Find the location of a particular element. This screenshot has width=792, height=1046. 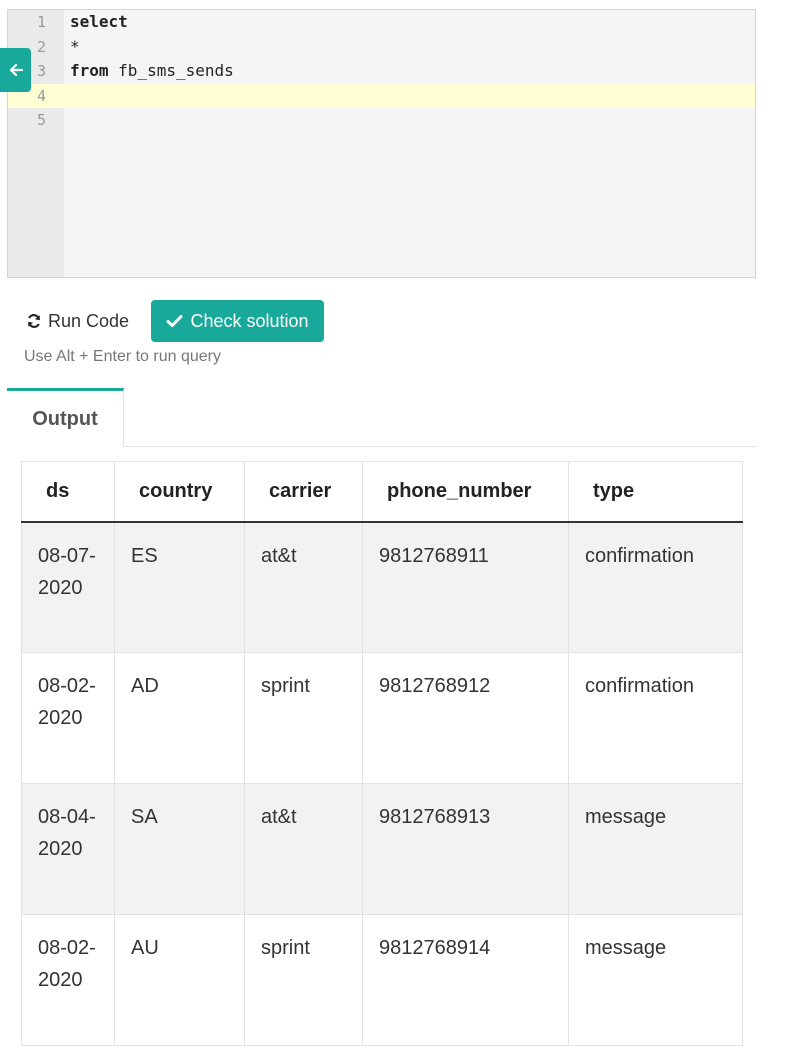

column-header-carrier: carrier is located at coordinates (303, 492).